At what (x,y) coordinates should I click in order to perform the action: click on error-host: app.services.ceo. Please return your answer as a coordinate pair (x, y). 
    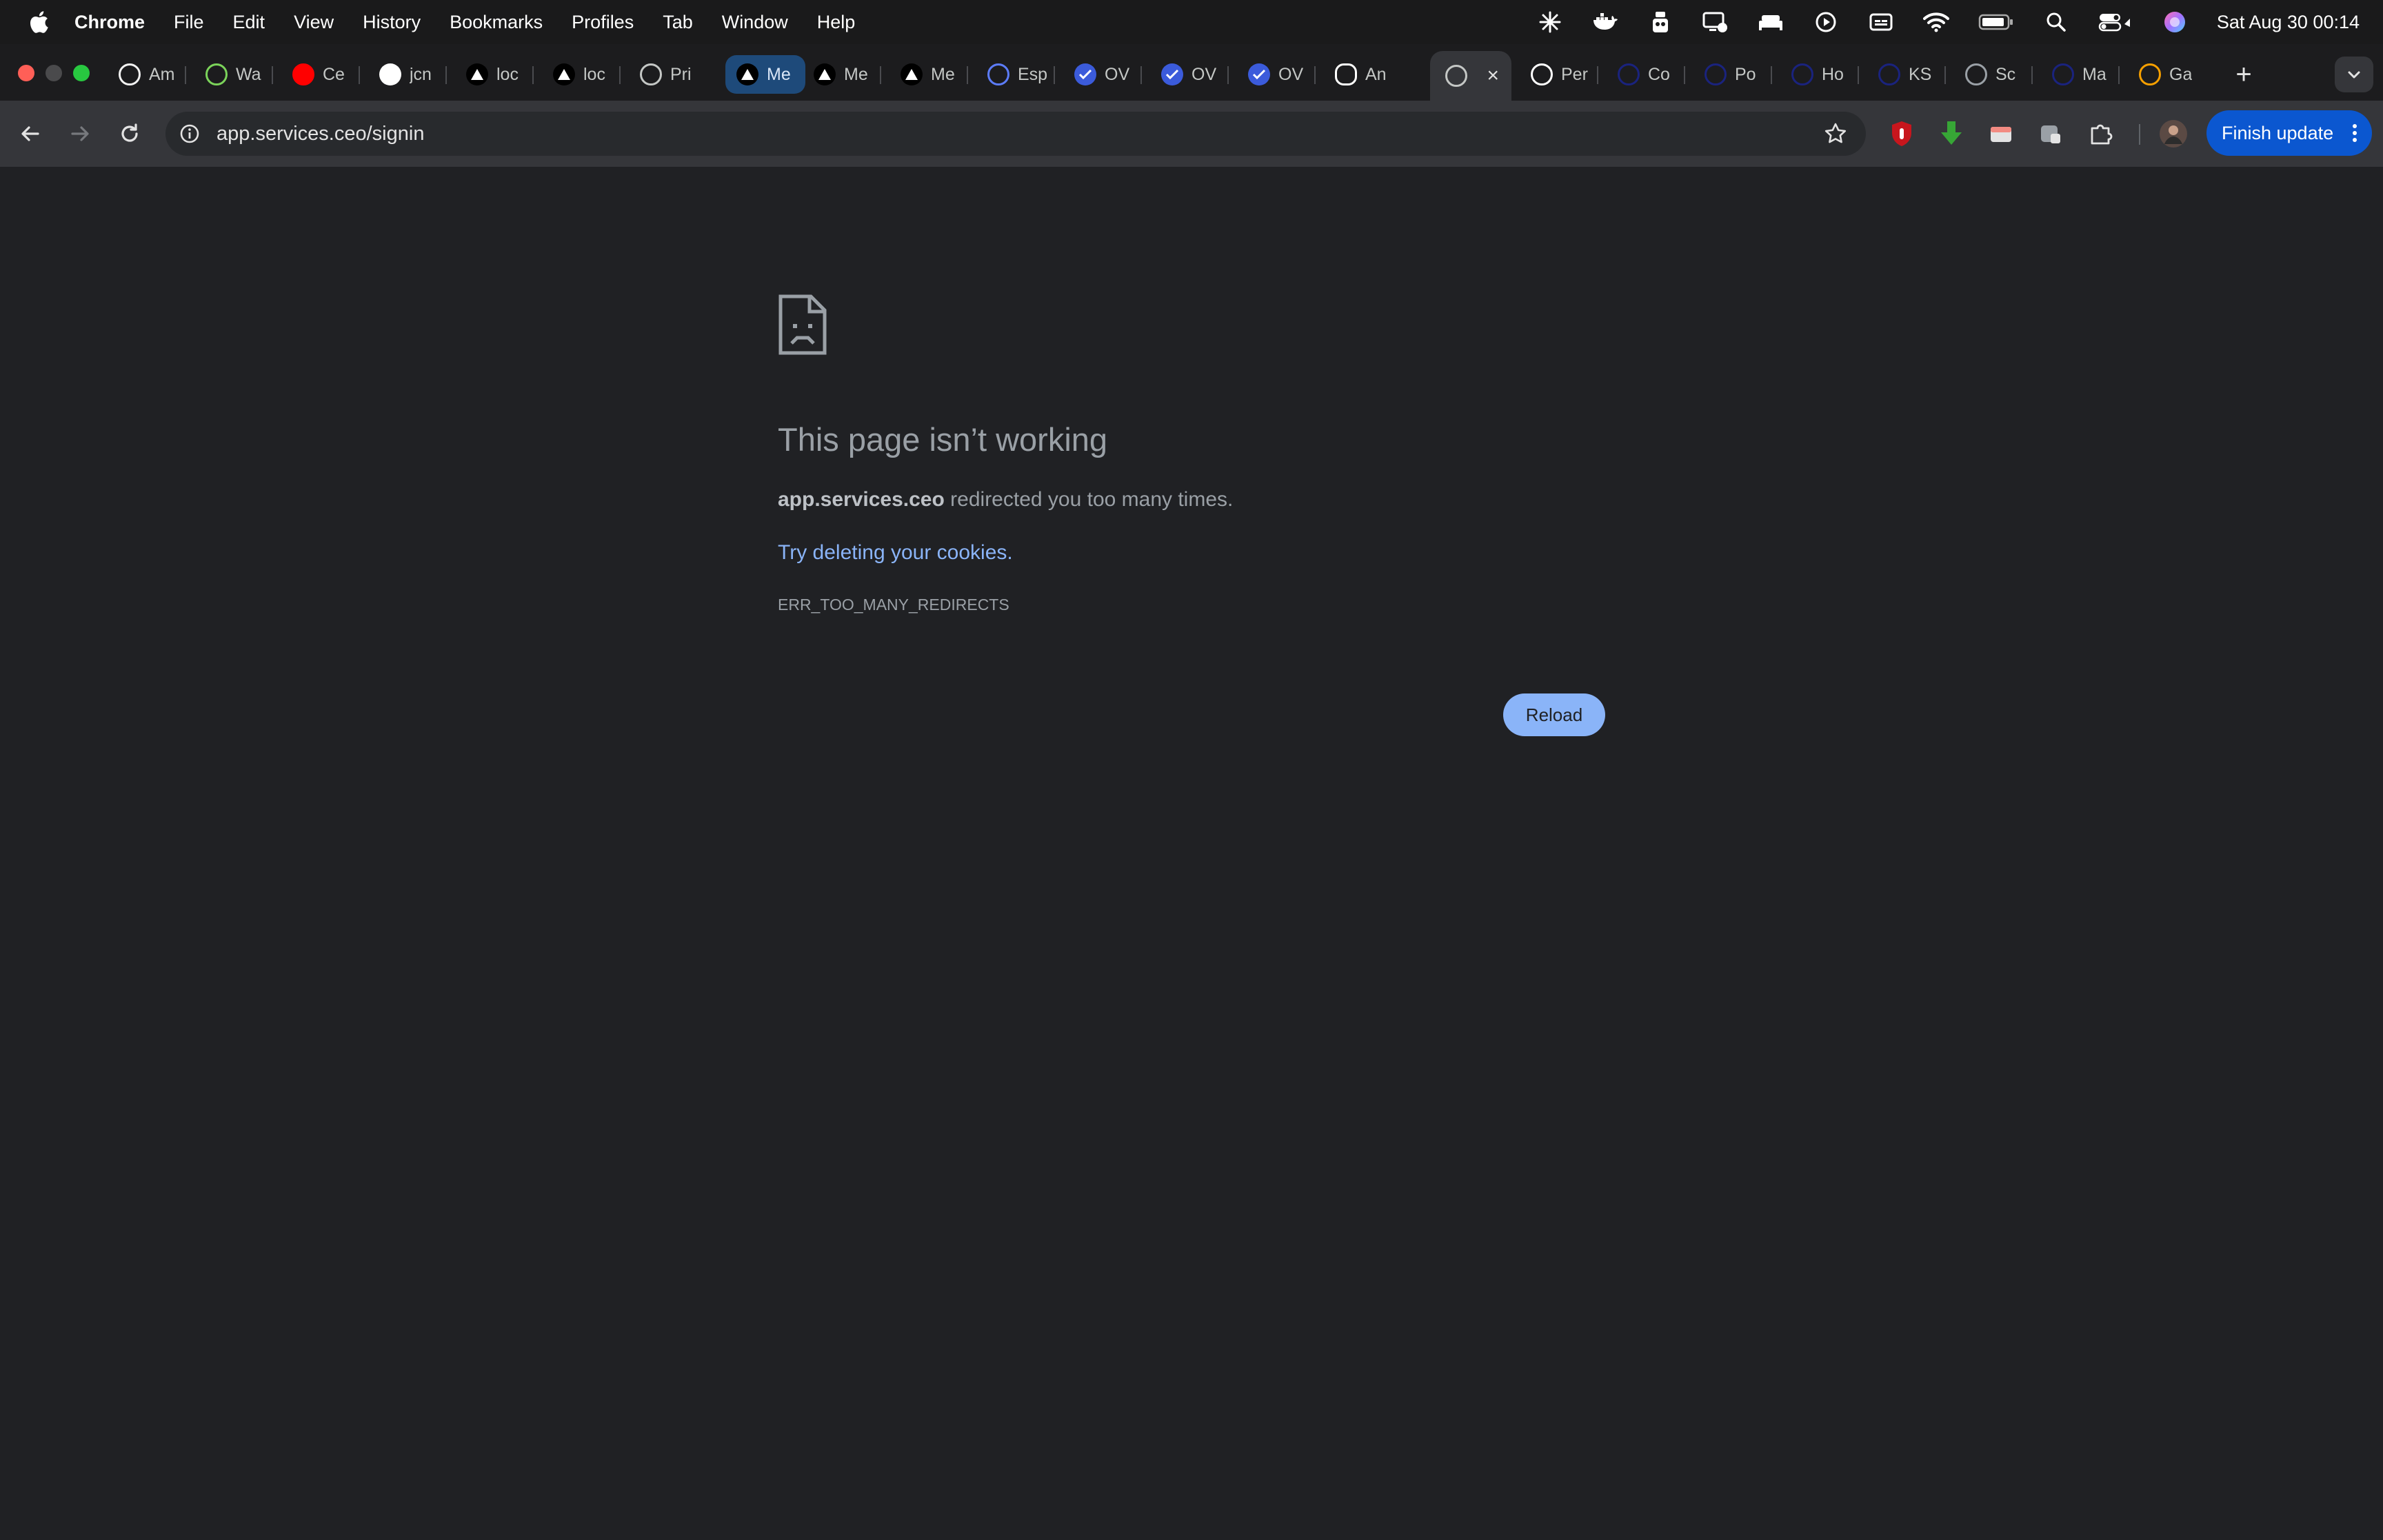
    Looking at the image, I should click on (861, 500).